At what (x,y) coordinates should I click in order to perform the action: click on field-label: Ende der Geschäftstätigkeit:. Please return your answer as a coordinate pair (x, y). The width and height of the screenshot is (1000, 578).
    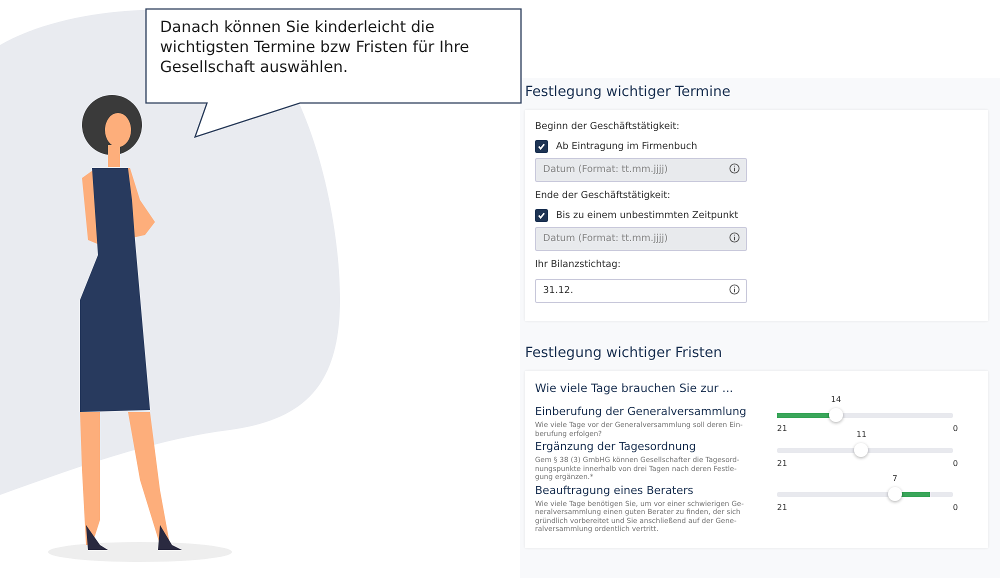
    Looking at the image, I should click on (603, 195).